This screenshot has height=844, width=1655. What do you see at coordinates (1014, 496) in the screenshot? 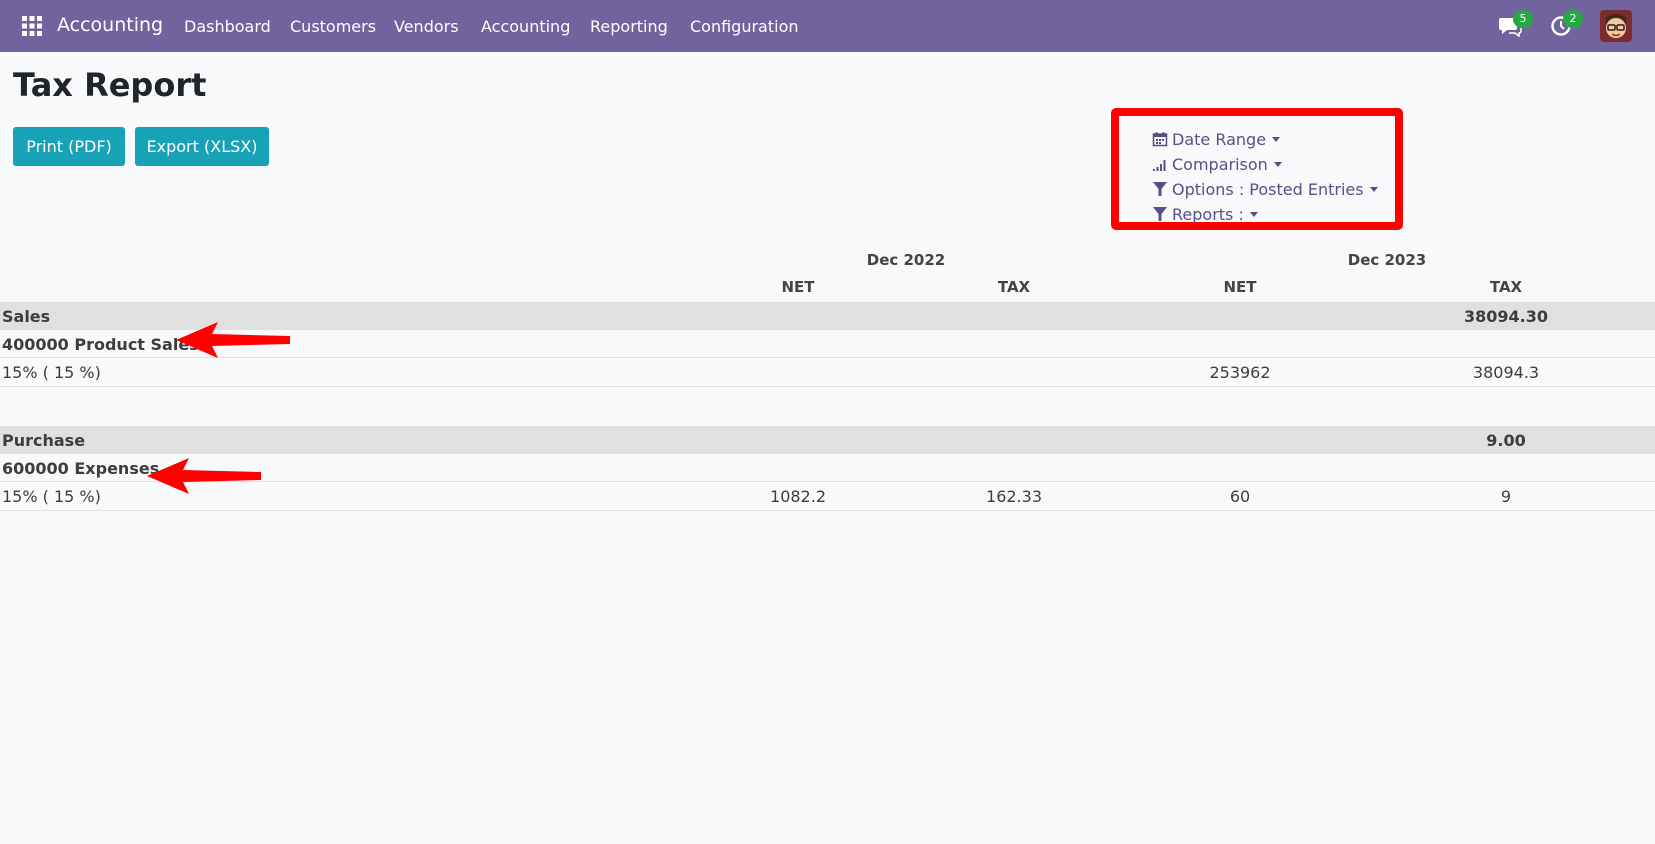
I see `cell-tax-2022: 162.33` at bounding box center [1014, 496].